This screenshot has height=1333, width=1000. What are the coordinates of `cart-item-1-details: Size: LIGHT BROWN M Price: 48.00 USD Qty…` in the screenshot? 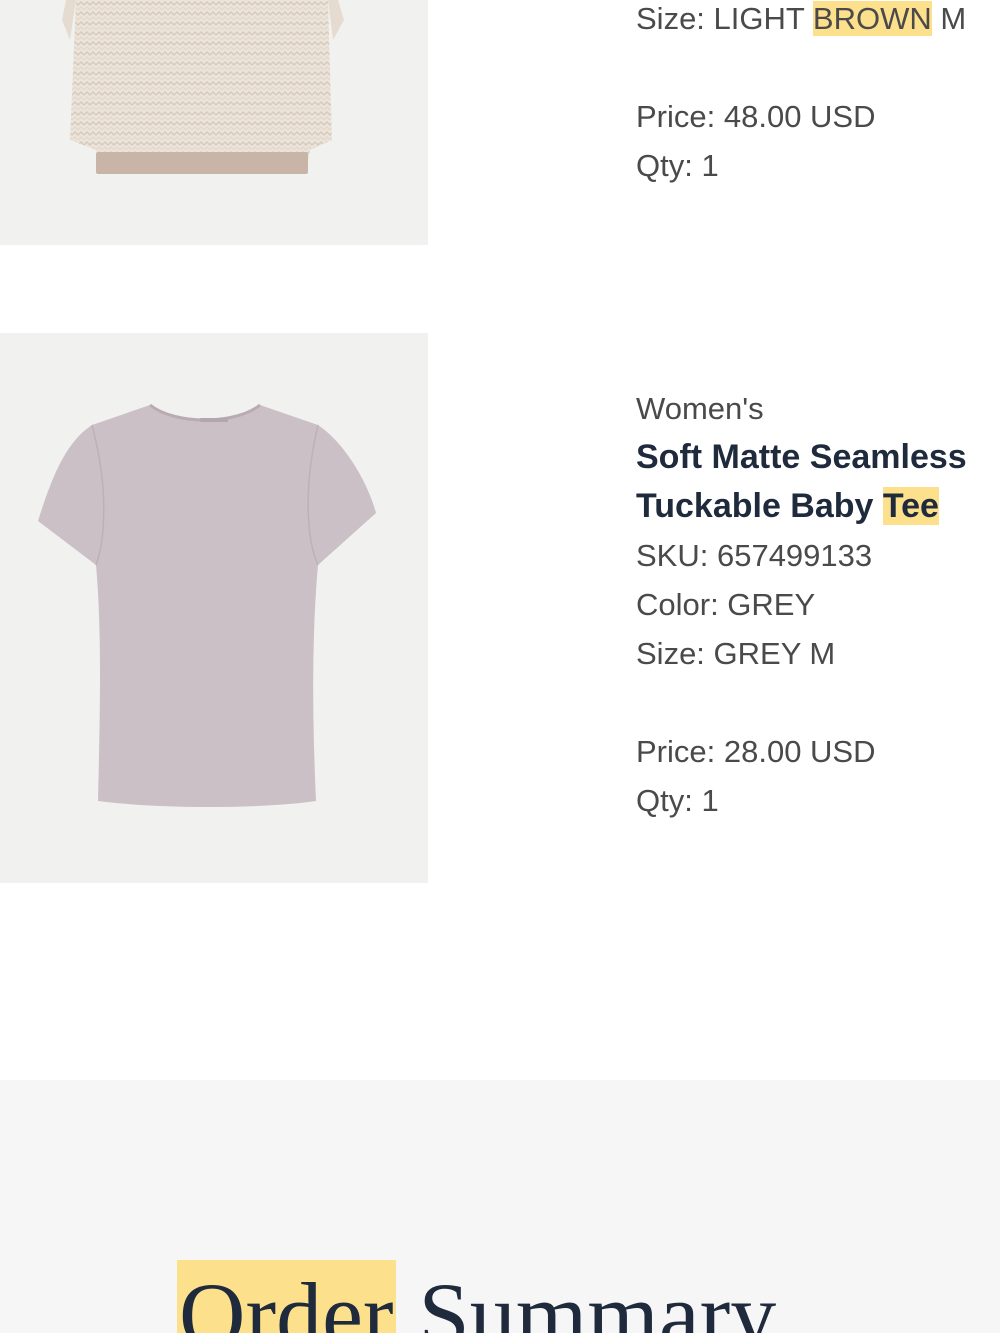 It's located at (818, 95).